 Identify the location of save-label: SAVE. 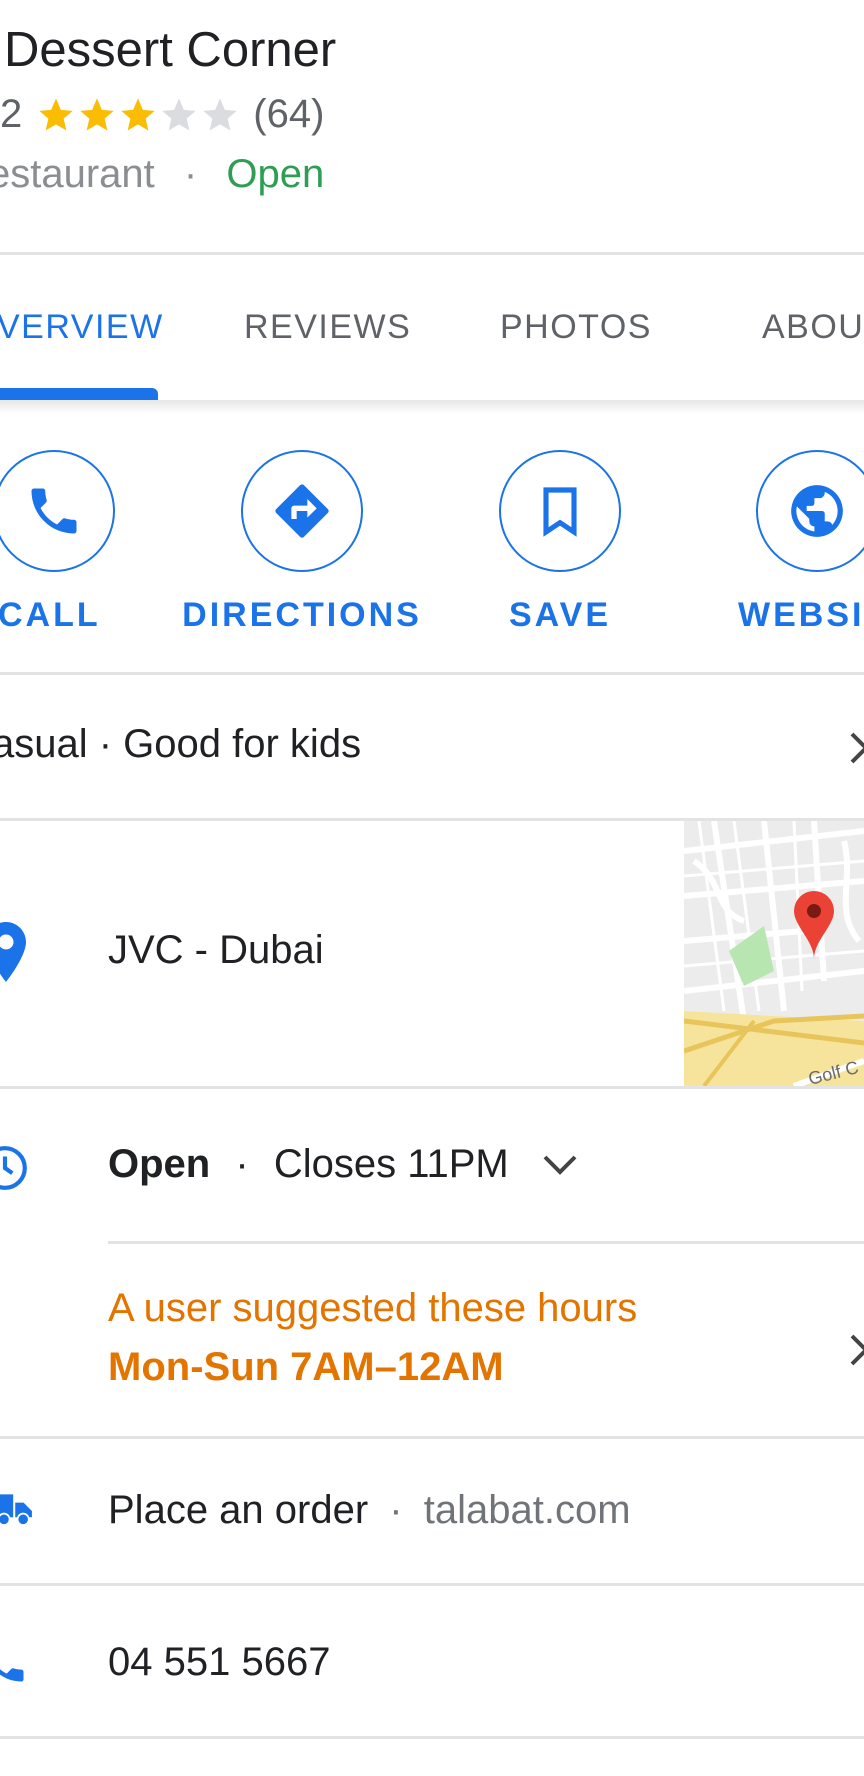
(560, 615).